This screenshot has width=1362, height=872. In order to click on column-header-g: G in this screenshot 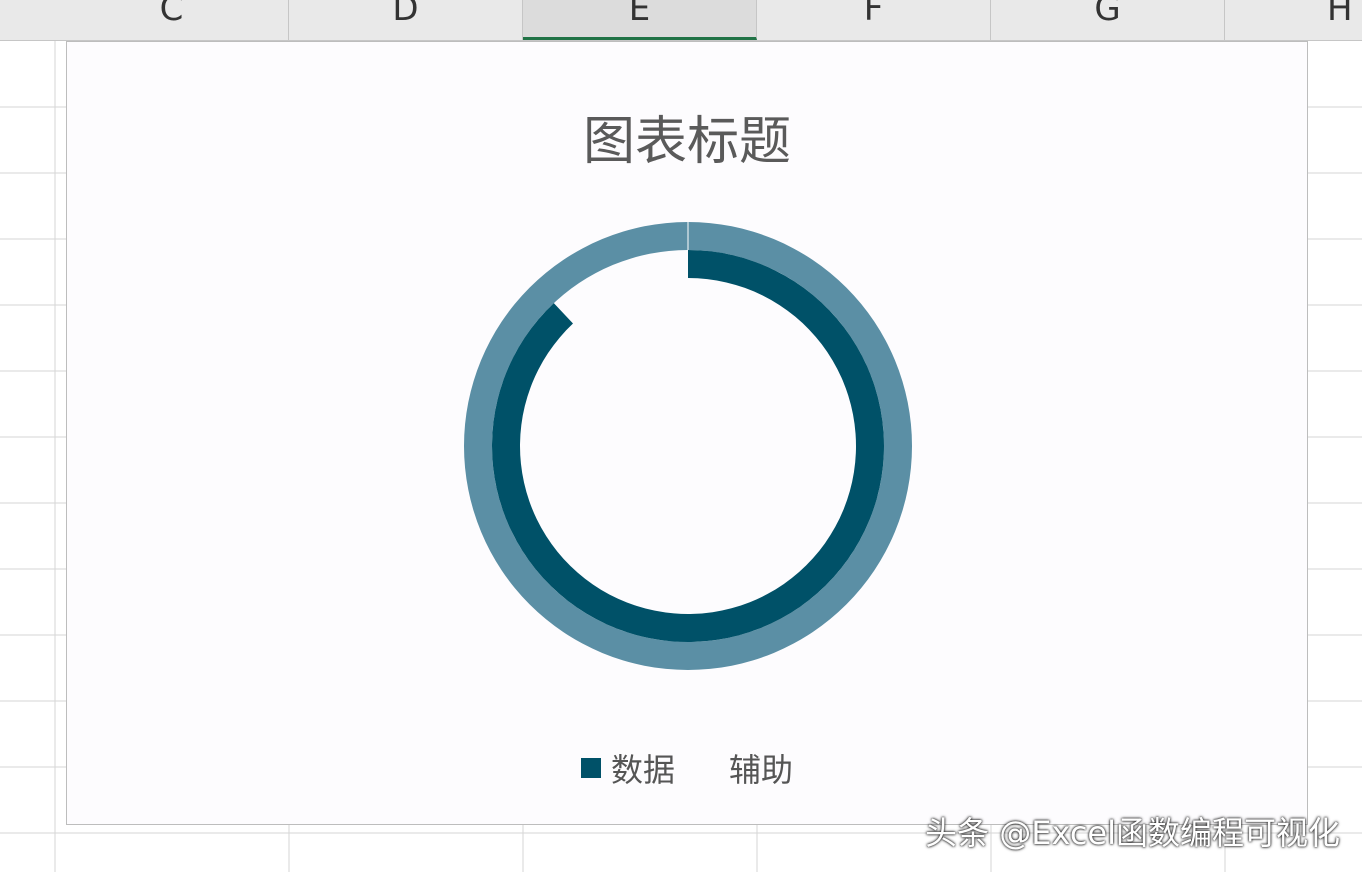, I will do `click(1108, 20)`.